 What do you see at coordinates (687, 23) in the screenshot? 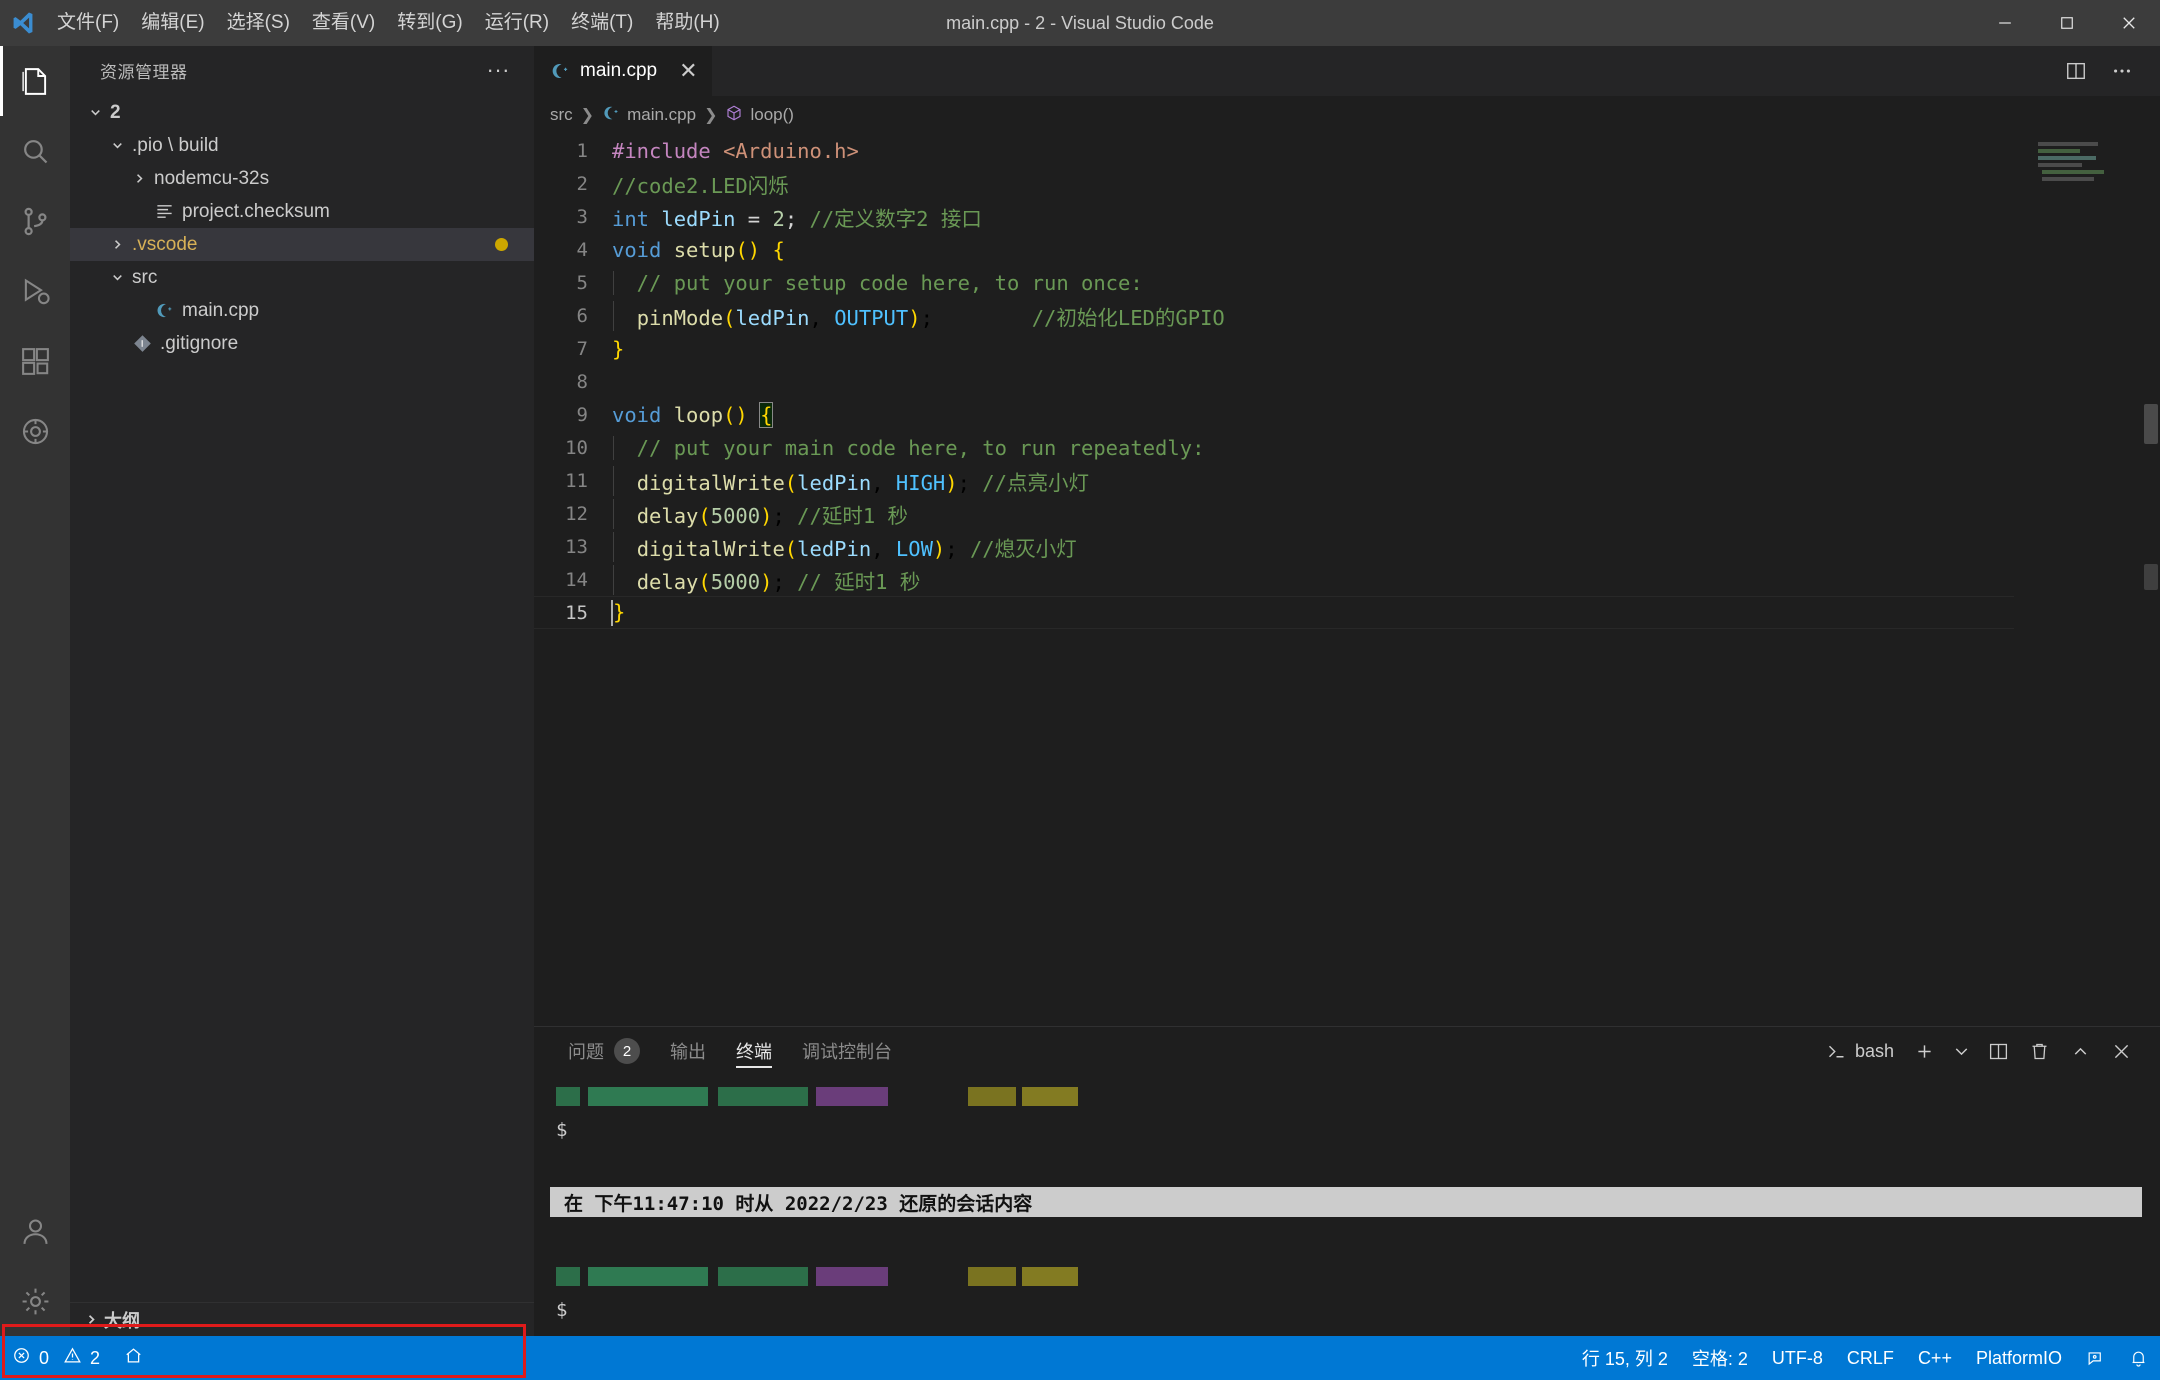
I see `menu-help: 帮助(H)` at bounding box center [687, 23].